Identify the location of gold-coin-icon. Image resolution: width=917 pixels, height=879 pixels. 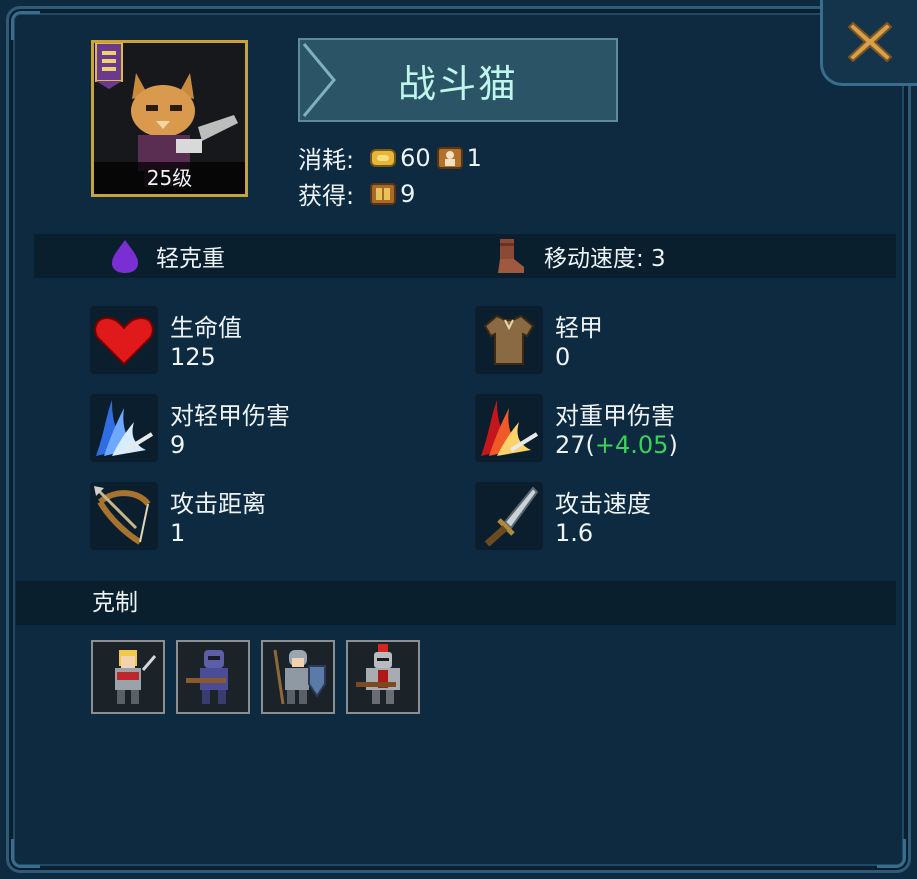
(383, 157).